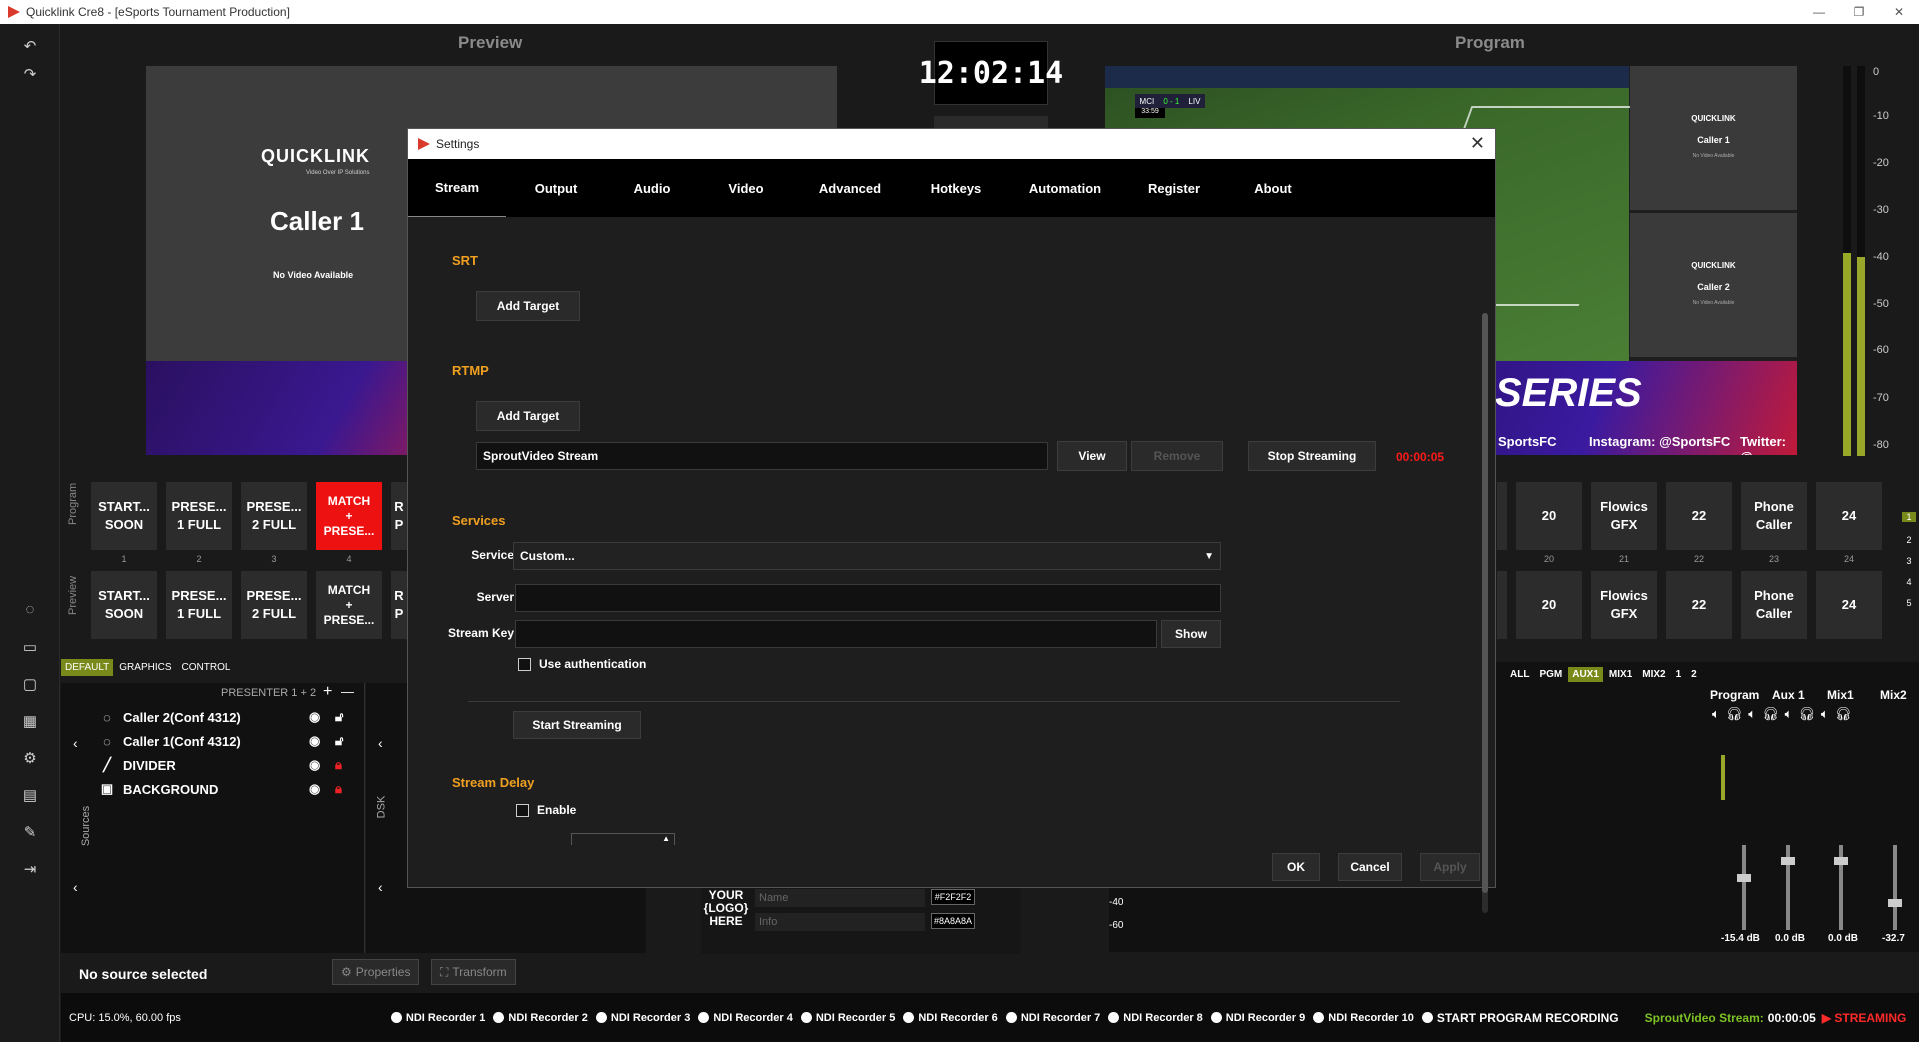 This screenshot has width=1919, height=1042. I want to click on program-scene-22: 22, so click(1699, 516).